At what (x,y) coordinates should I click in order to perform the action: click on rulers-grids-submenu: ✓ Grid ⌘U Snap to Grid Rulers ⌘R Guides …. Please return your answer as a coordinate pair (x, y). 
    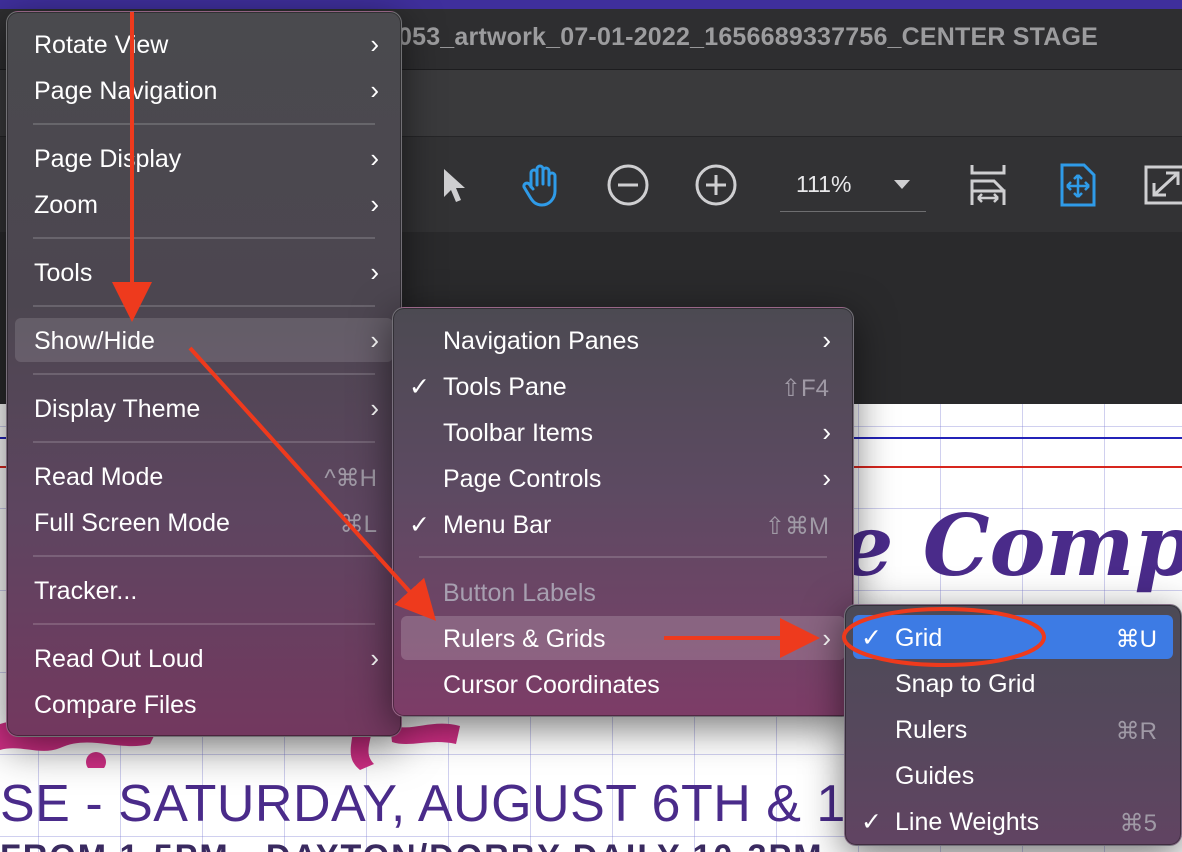
    Looking at the image, I should click on (1013, 725).